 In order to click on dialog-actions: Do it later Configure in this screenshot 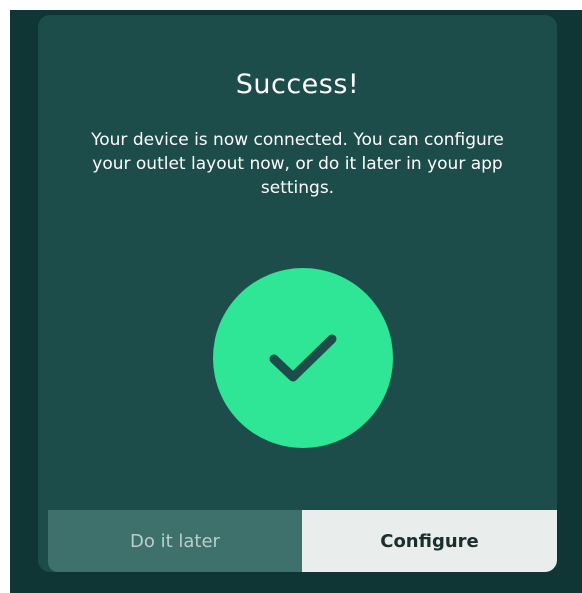, I will do `click(302, 541)`.